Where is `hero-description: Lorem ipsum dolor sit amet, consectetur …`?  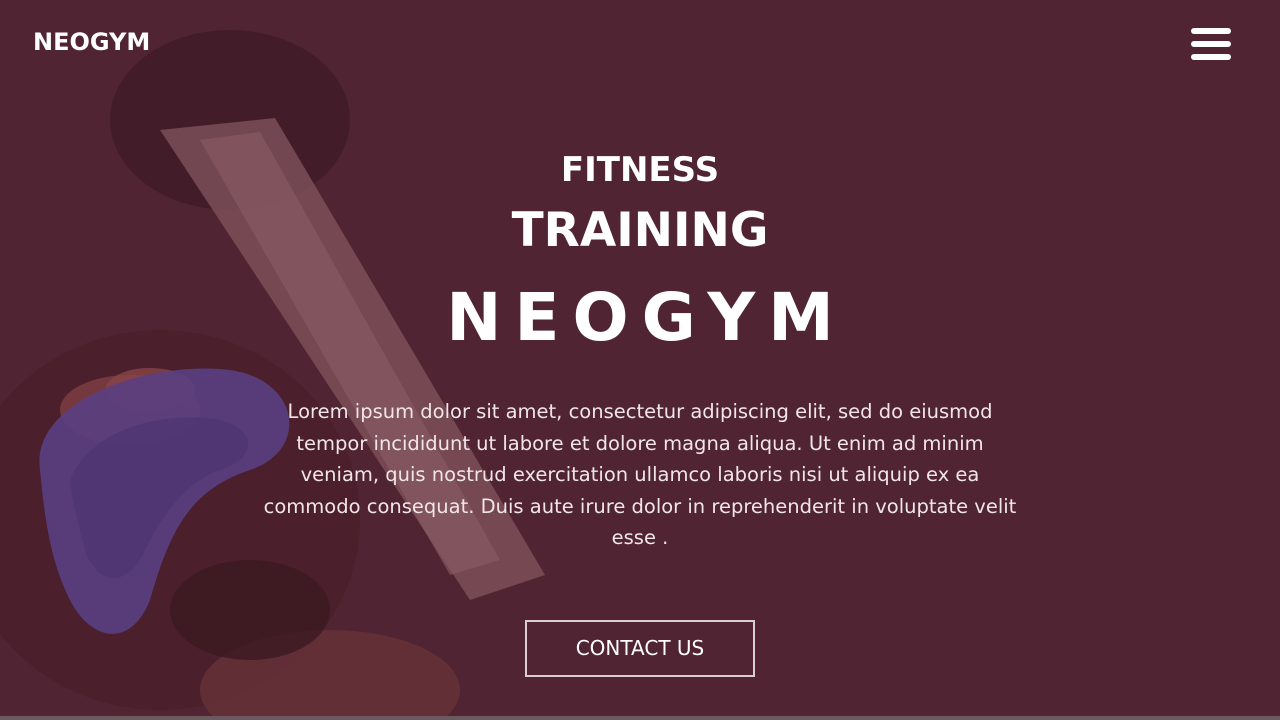 hero-description: Lorem ipsum dolor sit amet, consectetur … is located at coordinates (640, 474).